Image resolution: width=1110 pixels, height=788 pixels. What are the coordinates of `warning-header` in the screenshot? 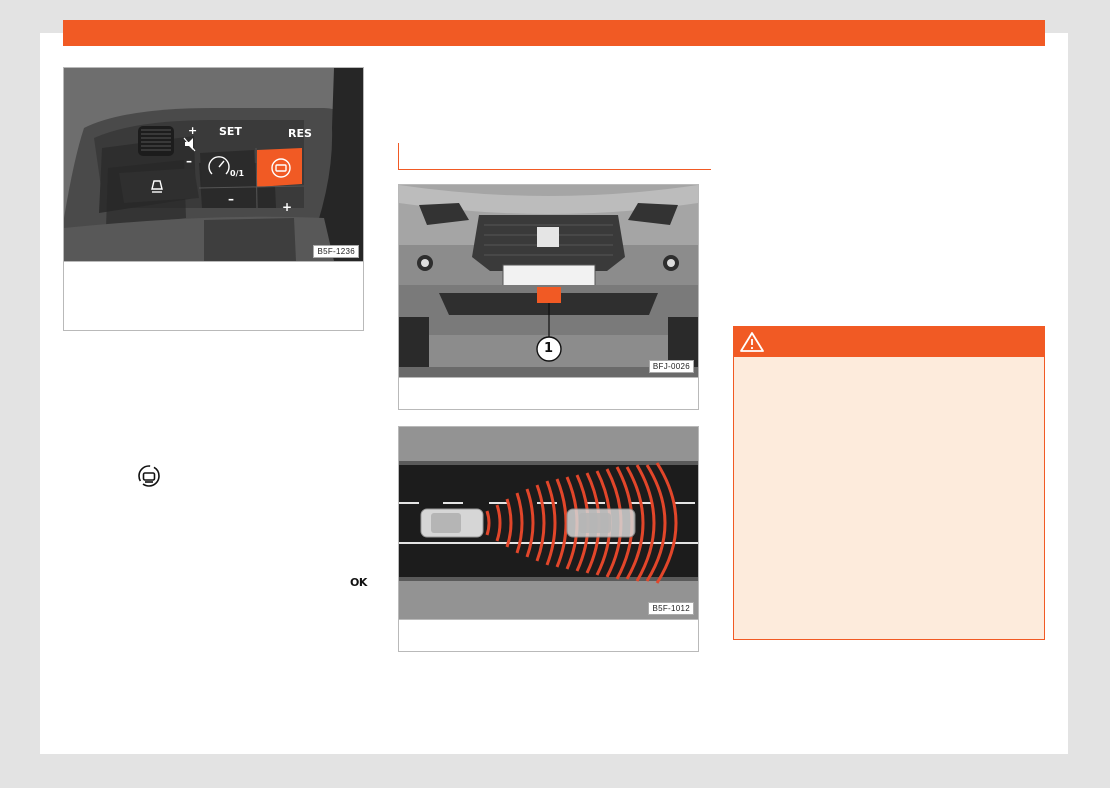 It's located at (889, 342).